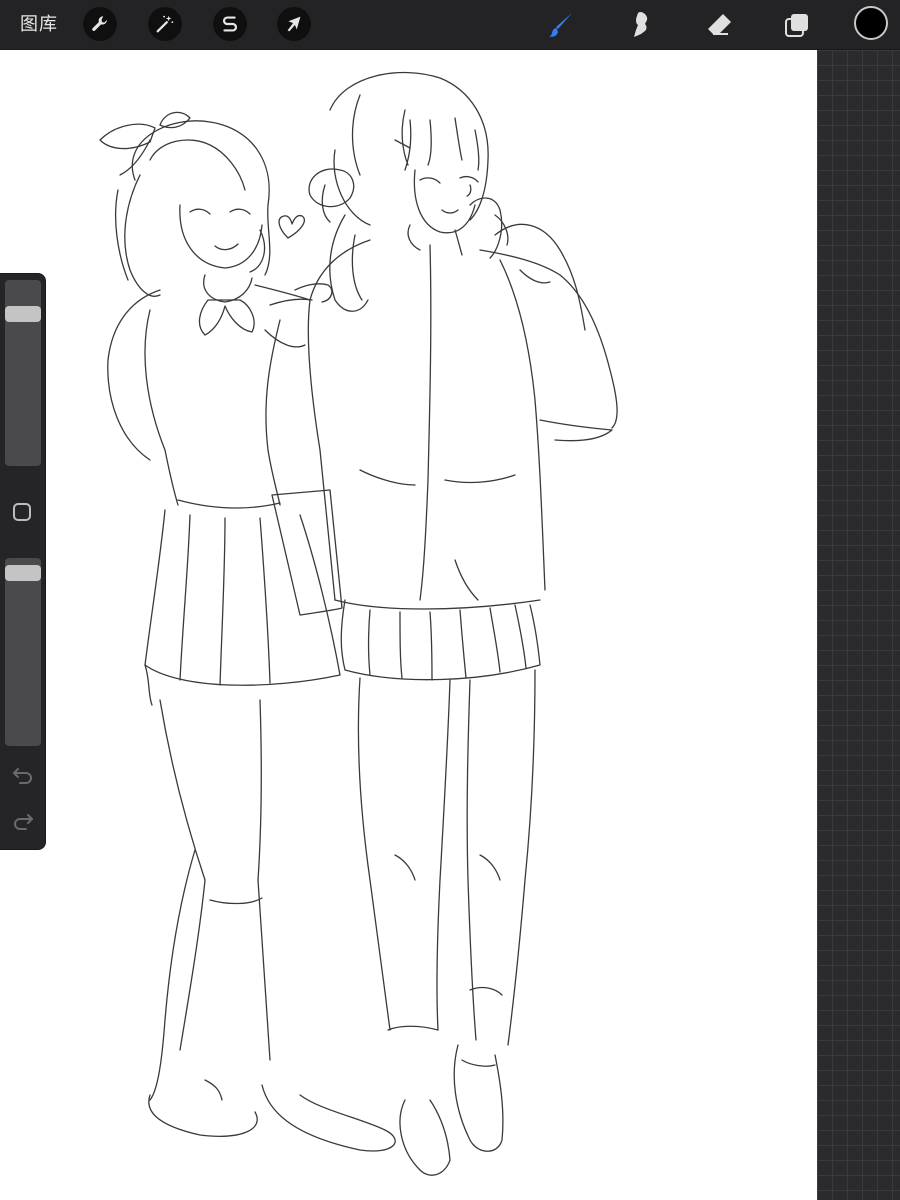 The width and height of the screenshot is (900, 1200). I want to click on selection-button, so click(230, 24).